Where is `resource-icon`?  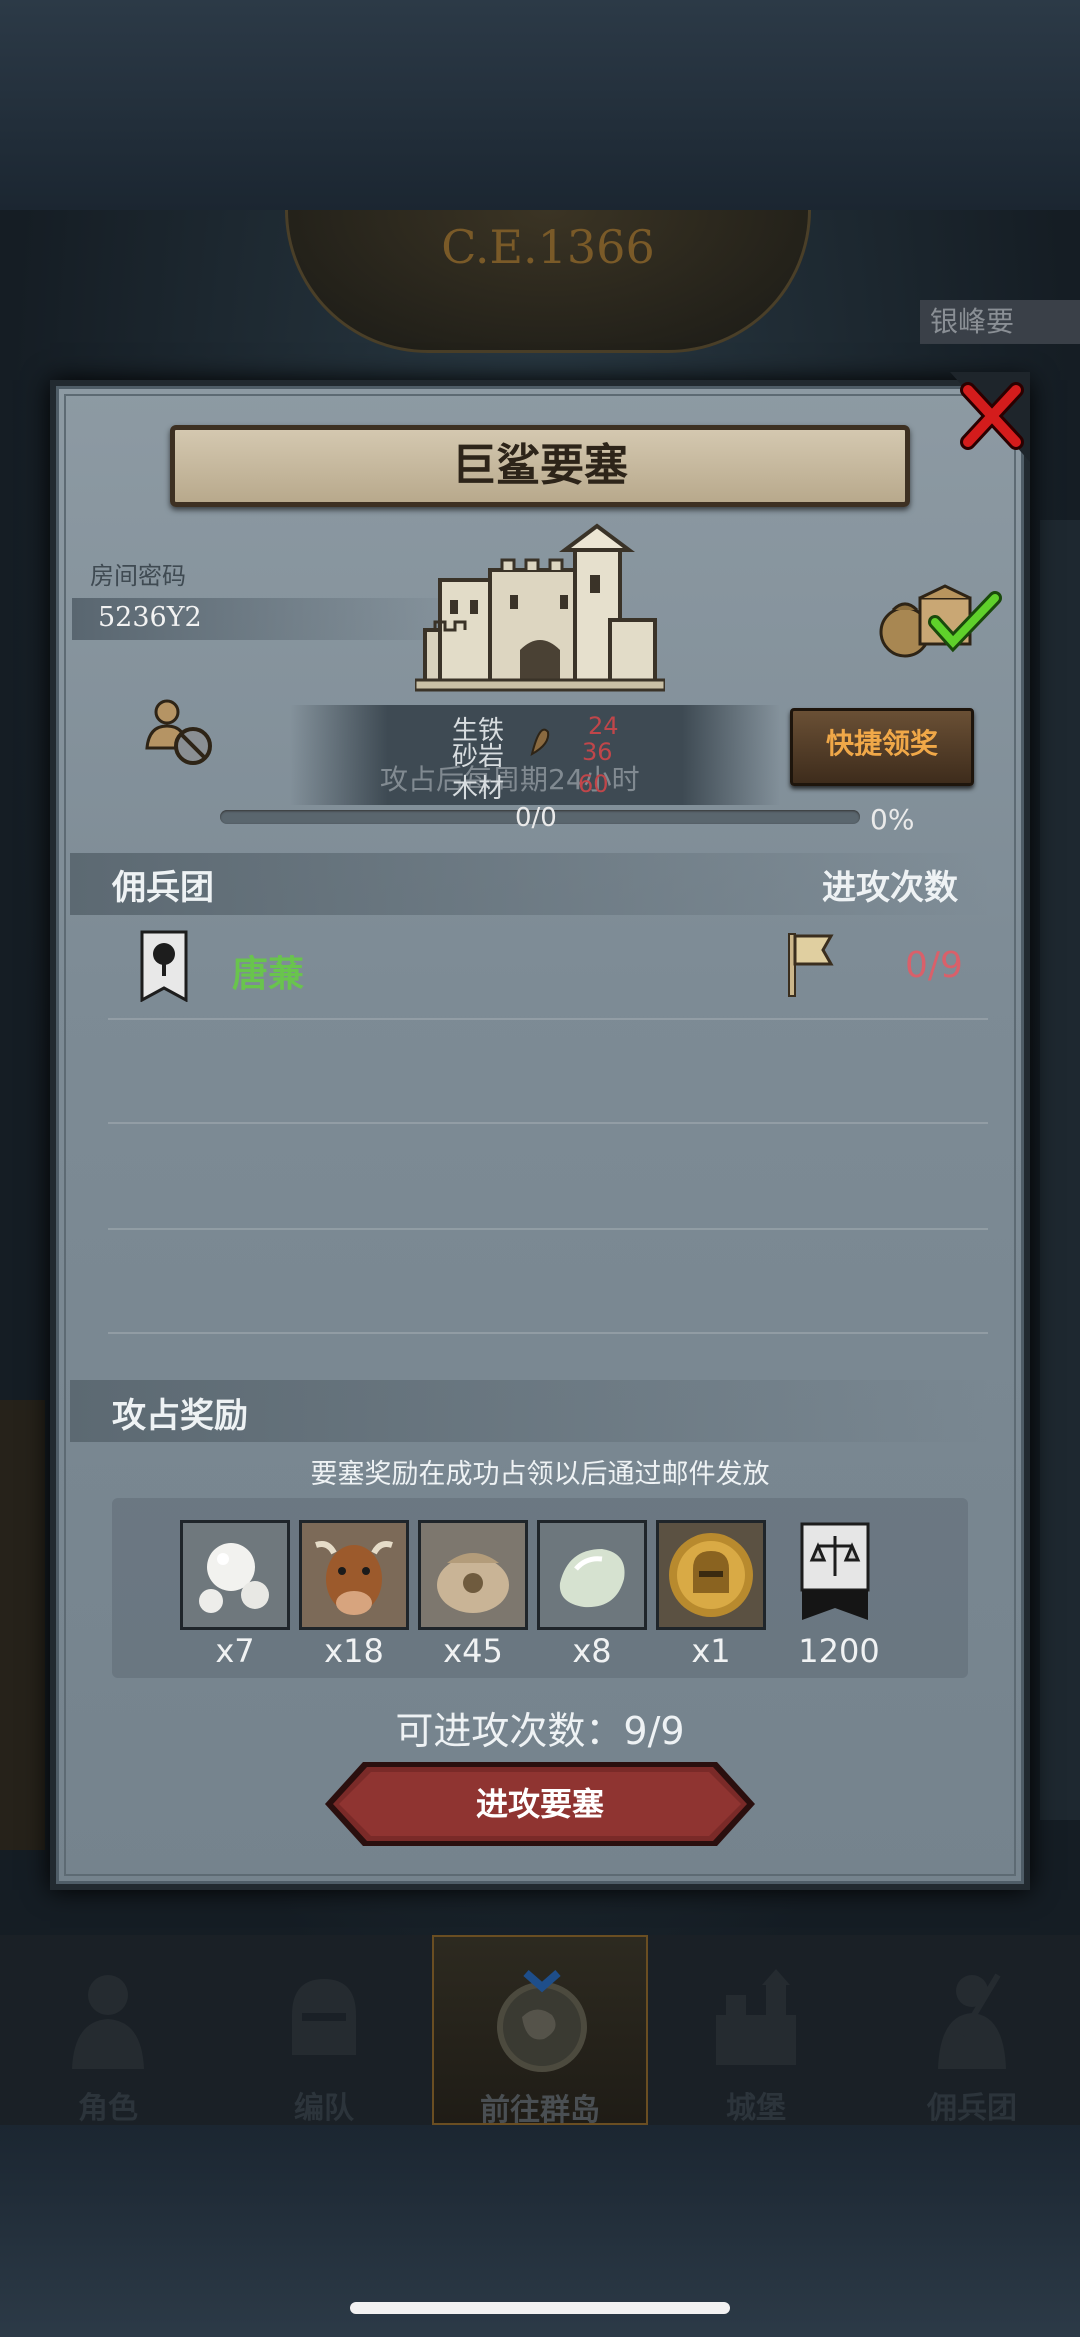 resource-icon is located at coordinates (540, 742).